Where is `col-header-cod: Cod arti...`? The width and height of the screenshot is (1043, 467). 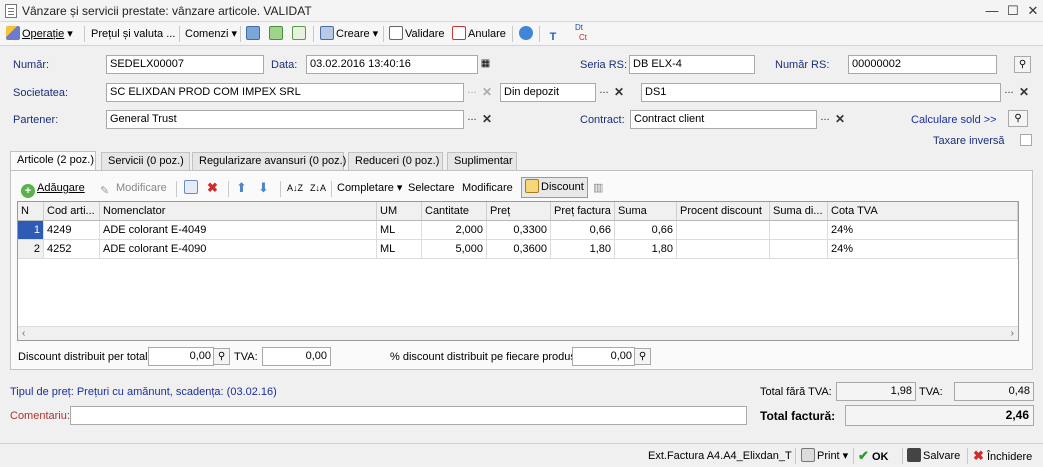
col-header-cod: Cod arti... is located at coordinates (72, 211).